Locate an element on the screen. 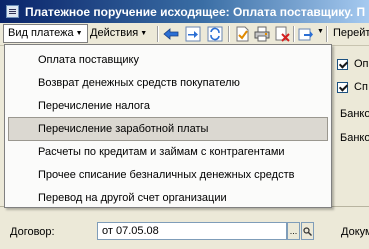 The width and height of the screenshot is (369, 249). actions-menu: Действия ▼ is located at coordinates (118, 33).